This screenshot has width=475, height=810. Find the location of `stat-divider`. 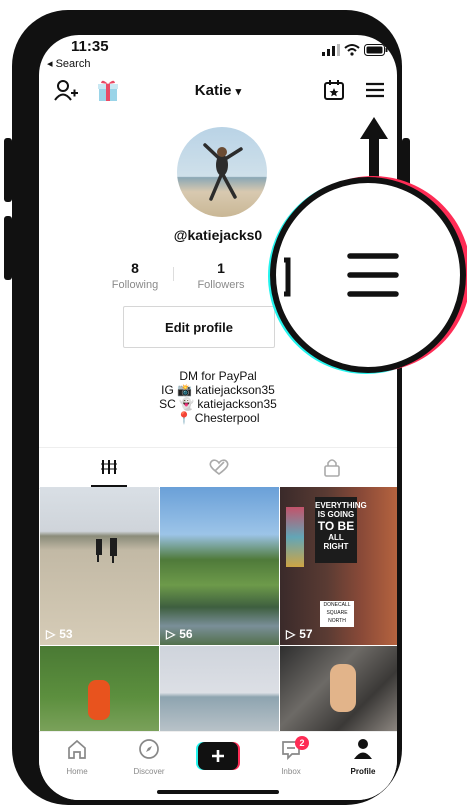

stat-divider is located at coordinates (173, 274).